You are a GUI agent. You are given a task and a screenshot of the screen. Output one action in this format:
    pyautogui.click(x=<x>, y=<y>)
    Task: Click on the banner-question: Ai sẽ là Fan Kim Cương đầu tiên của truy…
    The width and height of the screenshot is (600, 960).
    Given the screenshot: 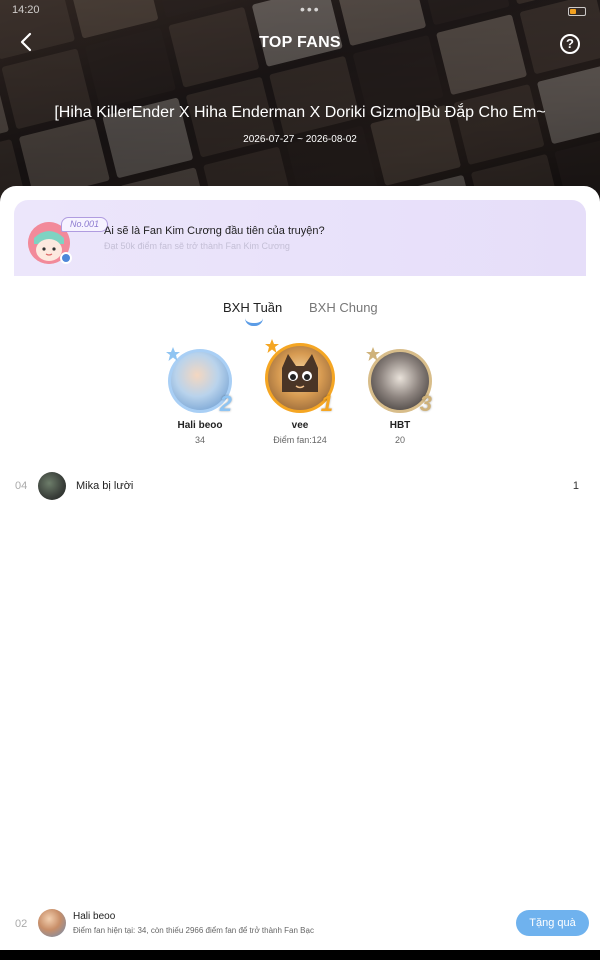 What is the action you would take?
    pyautogui.click(x=214, y=231)
    